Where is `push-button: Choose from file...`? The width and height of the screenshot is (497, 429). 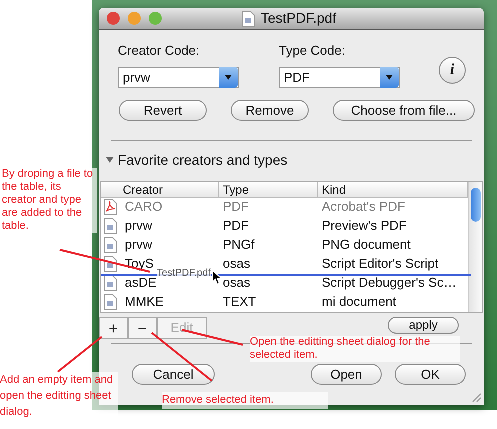 push-button: Choose from file... is located at coordinates (404, 110).